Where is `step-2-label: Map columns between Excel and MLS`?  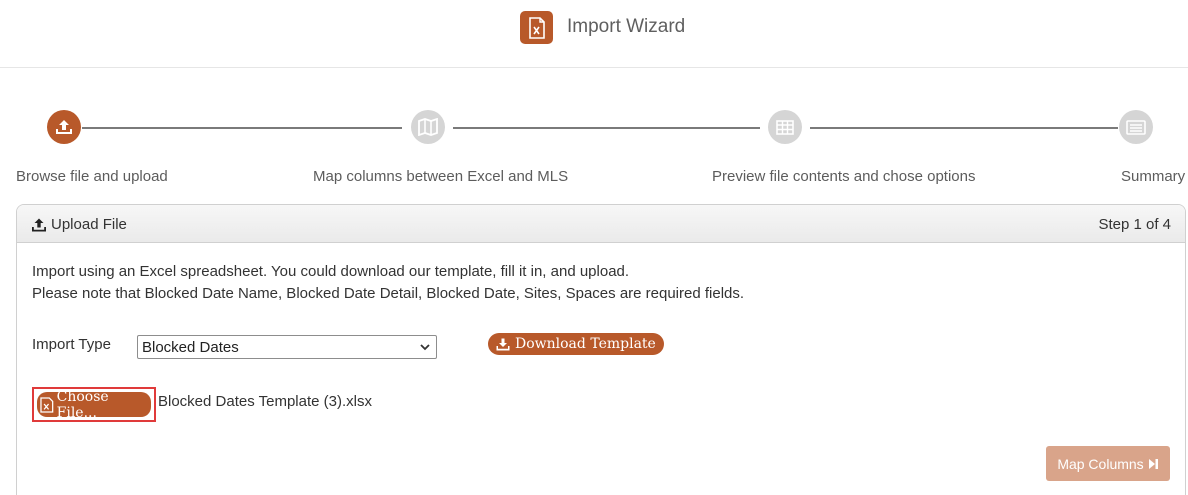
step-2-label: Map columns between Excel and MLS is located at coordinates (441, 176).